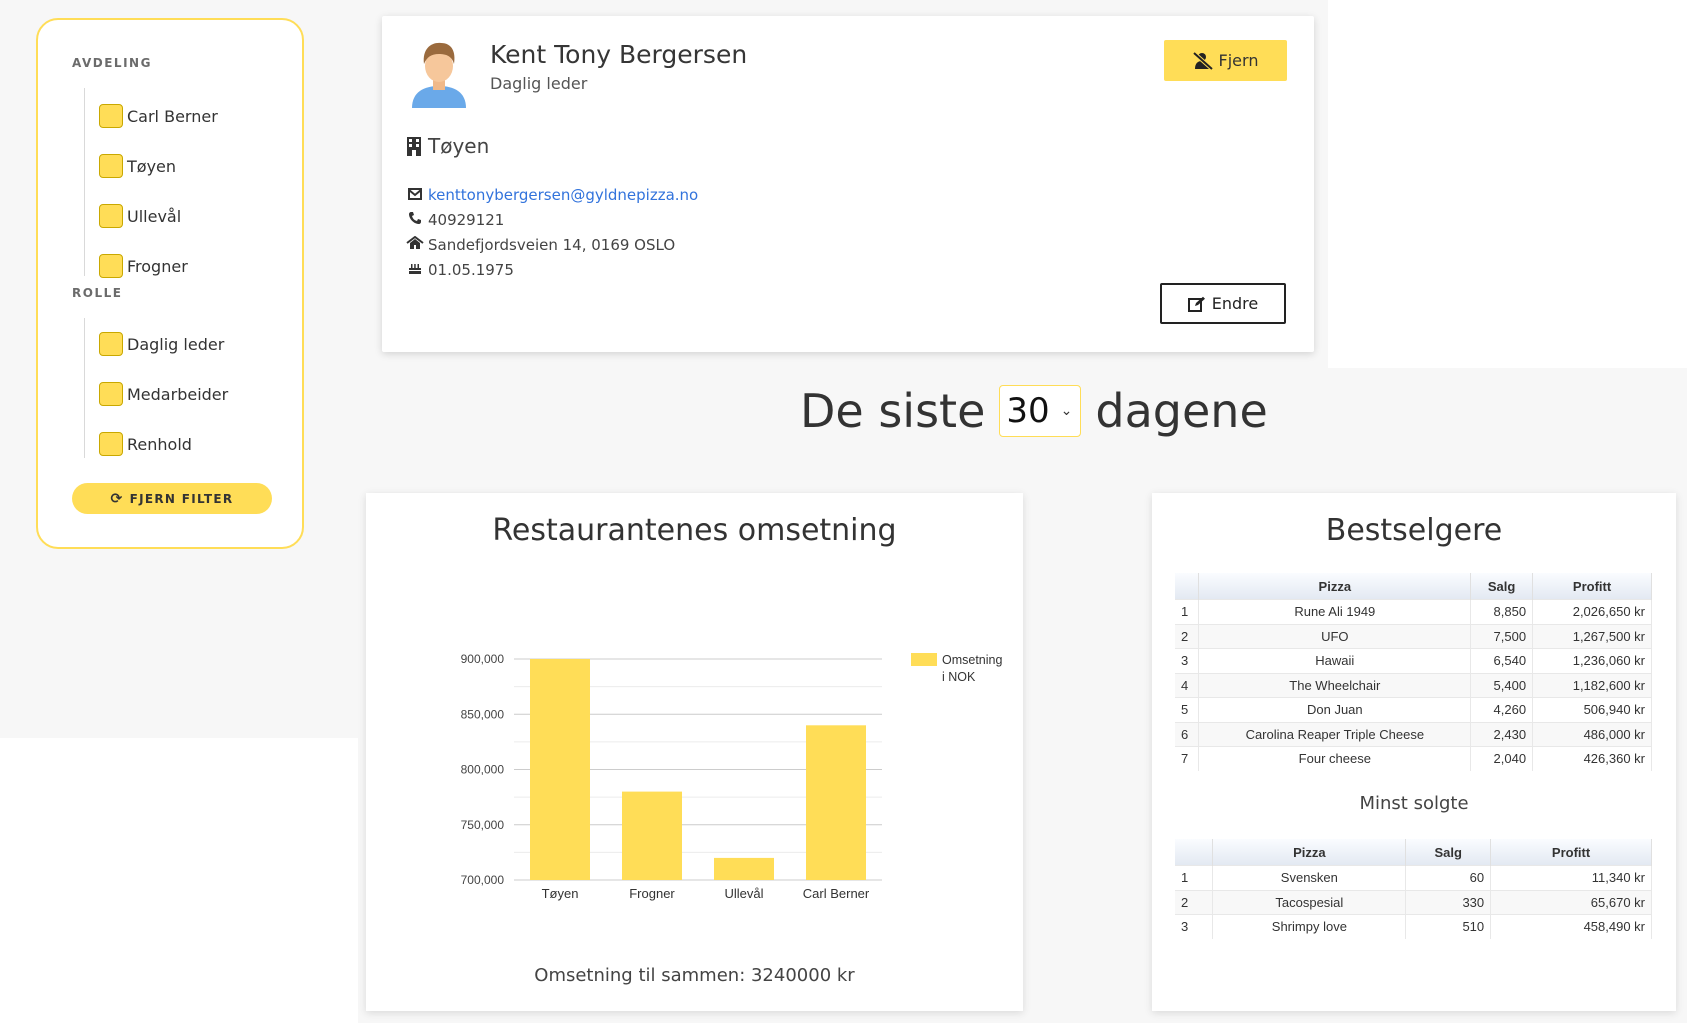 The image size is (1687, 1023). What do you see at coordinates (1196, 304) in the screenshot?
I see `edit-icon` at bounding box center [1196, 304].